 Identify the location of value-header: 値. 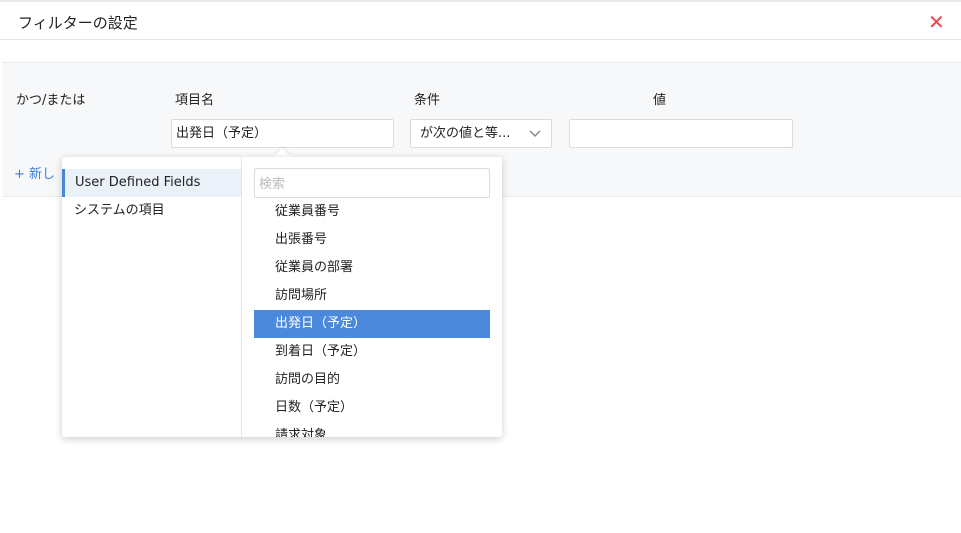
(660, 100).